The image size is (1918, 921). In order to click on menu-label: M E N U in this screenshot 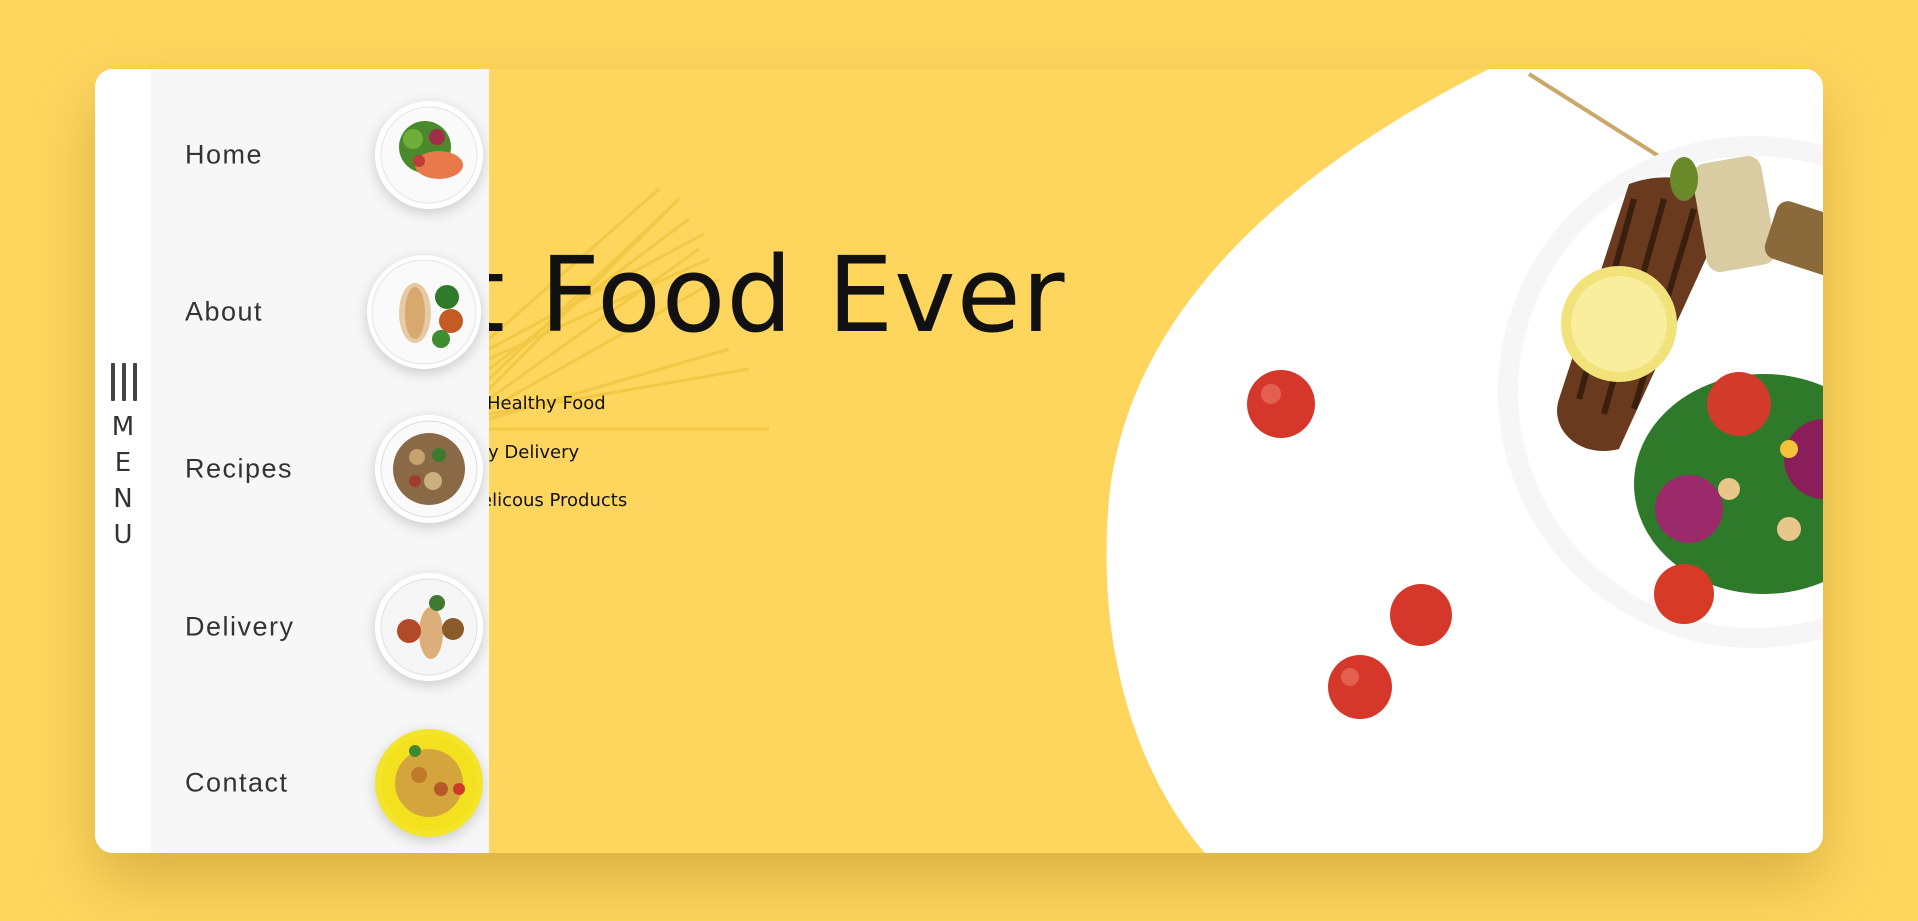, I will do `click(123, 481)`.